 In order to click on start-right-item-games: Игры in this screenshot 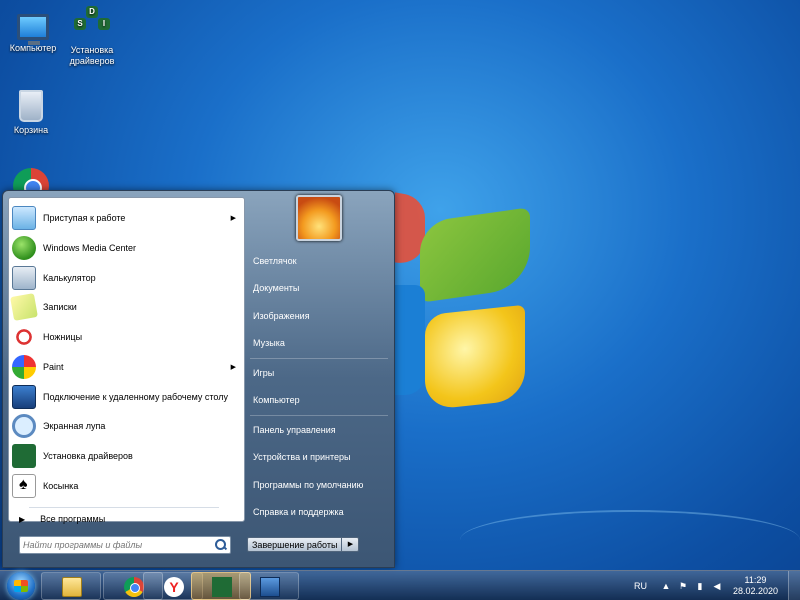, I will do `click(263, 373)`.